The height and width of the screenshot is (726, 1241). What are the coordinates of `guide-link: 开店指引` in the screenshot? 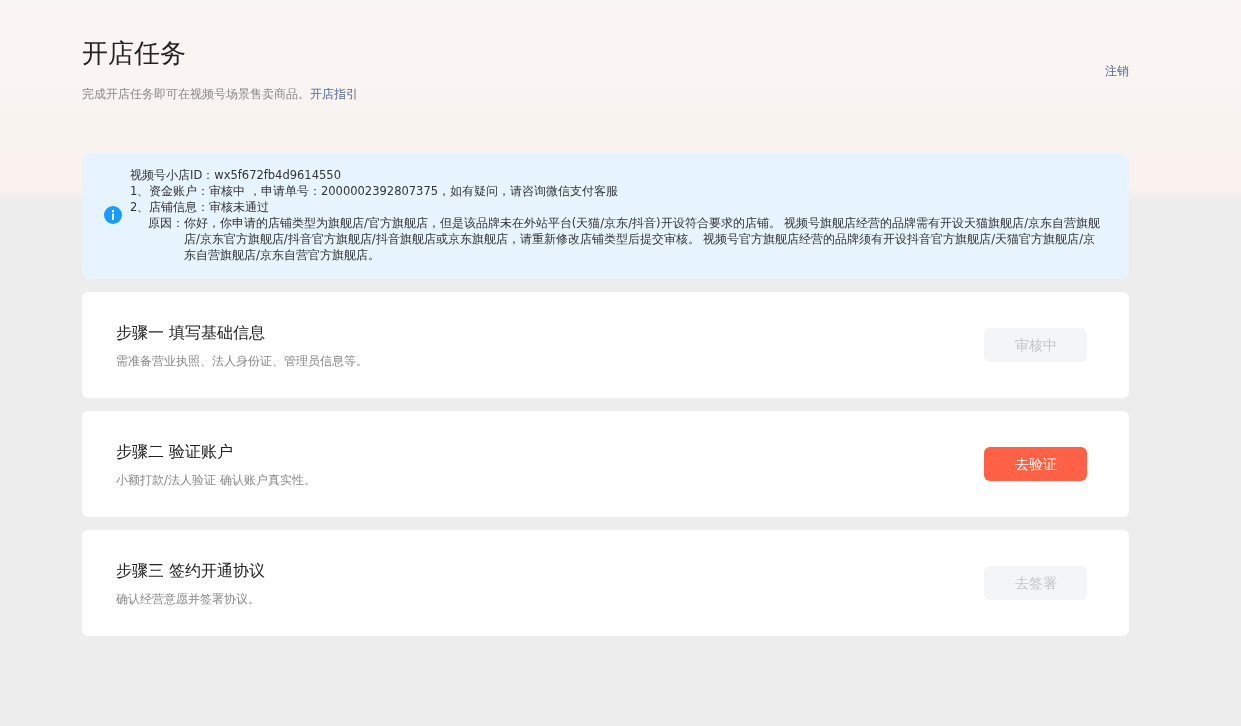 It's located at (334, 94).